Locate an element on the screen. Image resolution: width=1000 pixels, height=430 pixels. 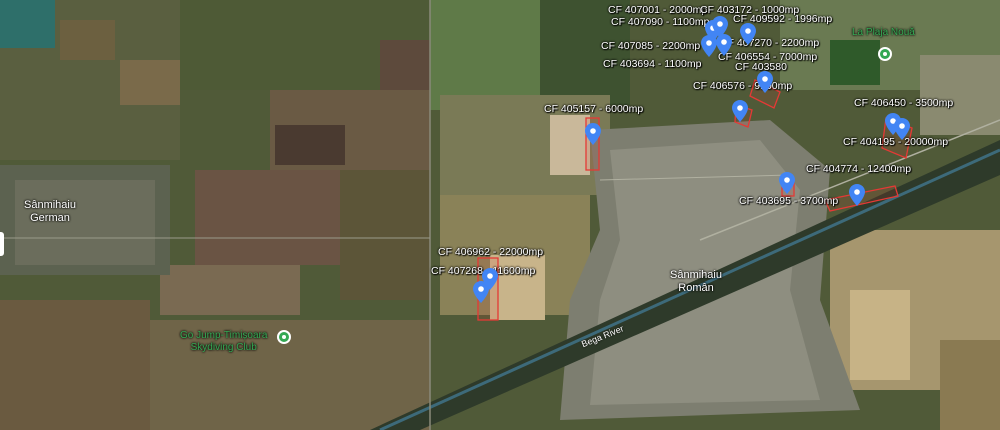
parcel-label: CF 407001 - 2000mp is located at coordinates (658, 10).